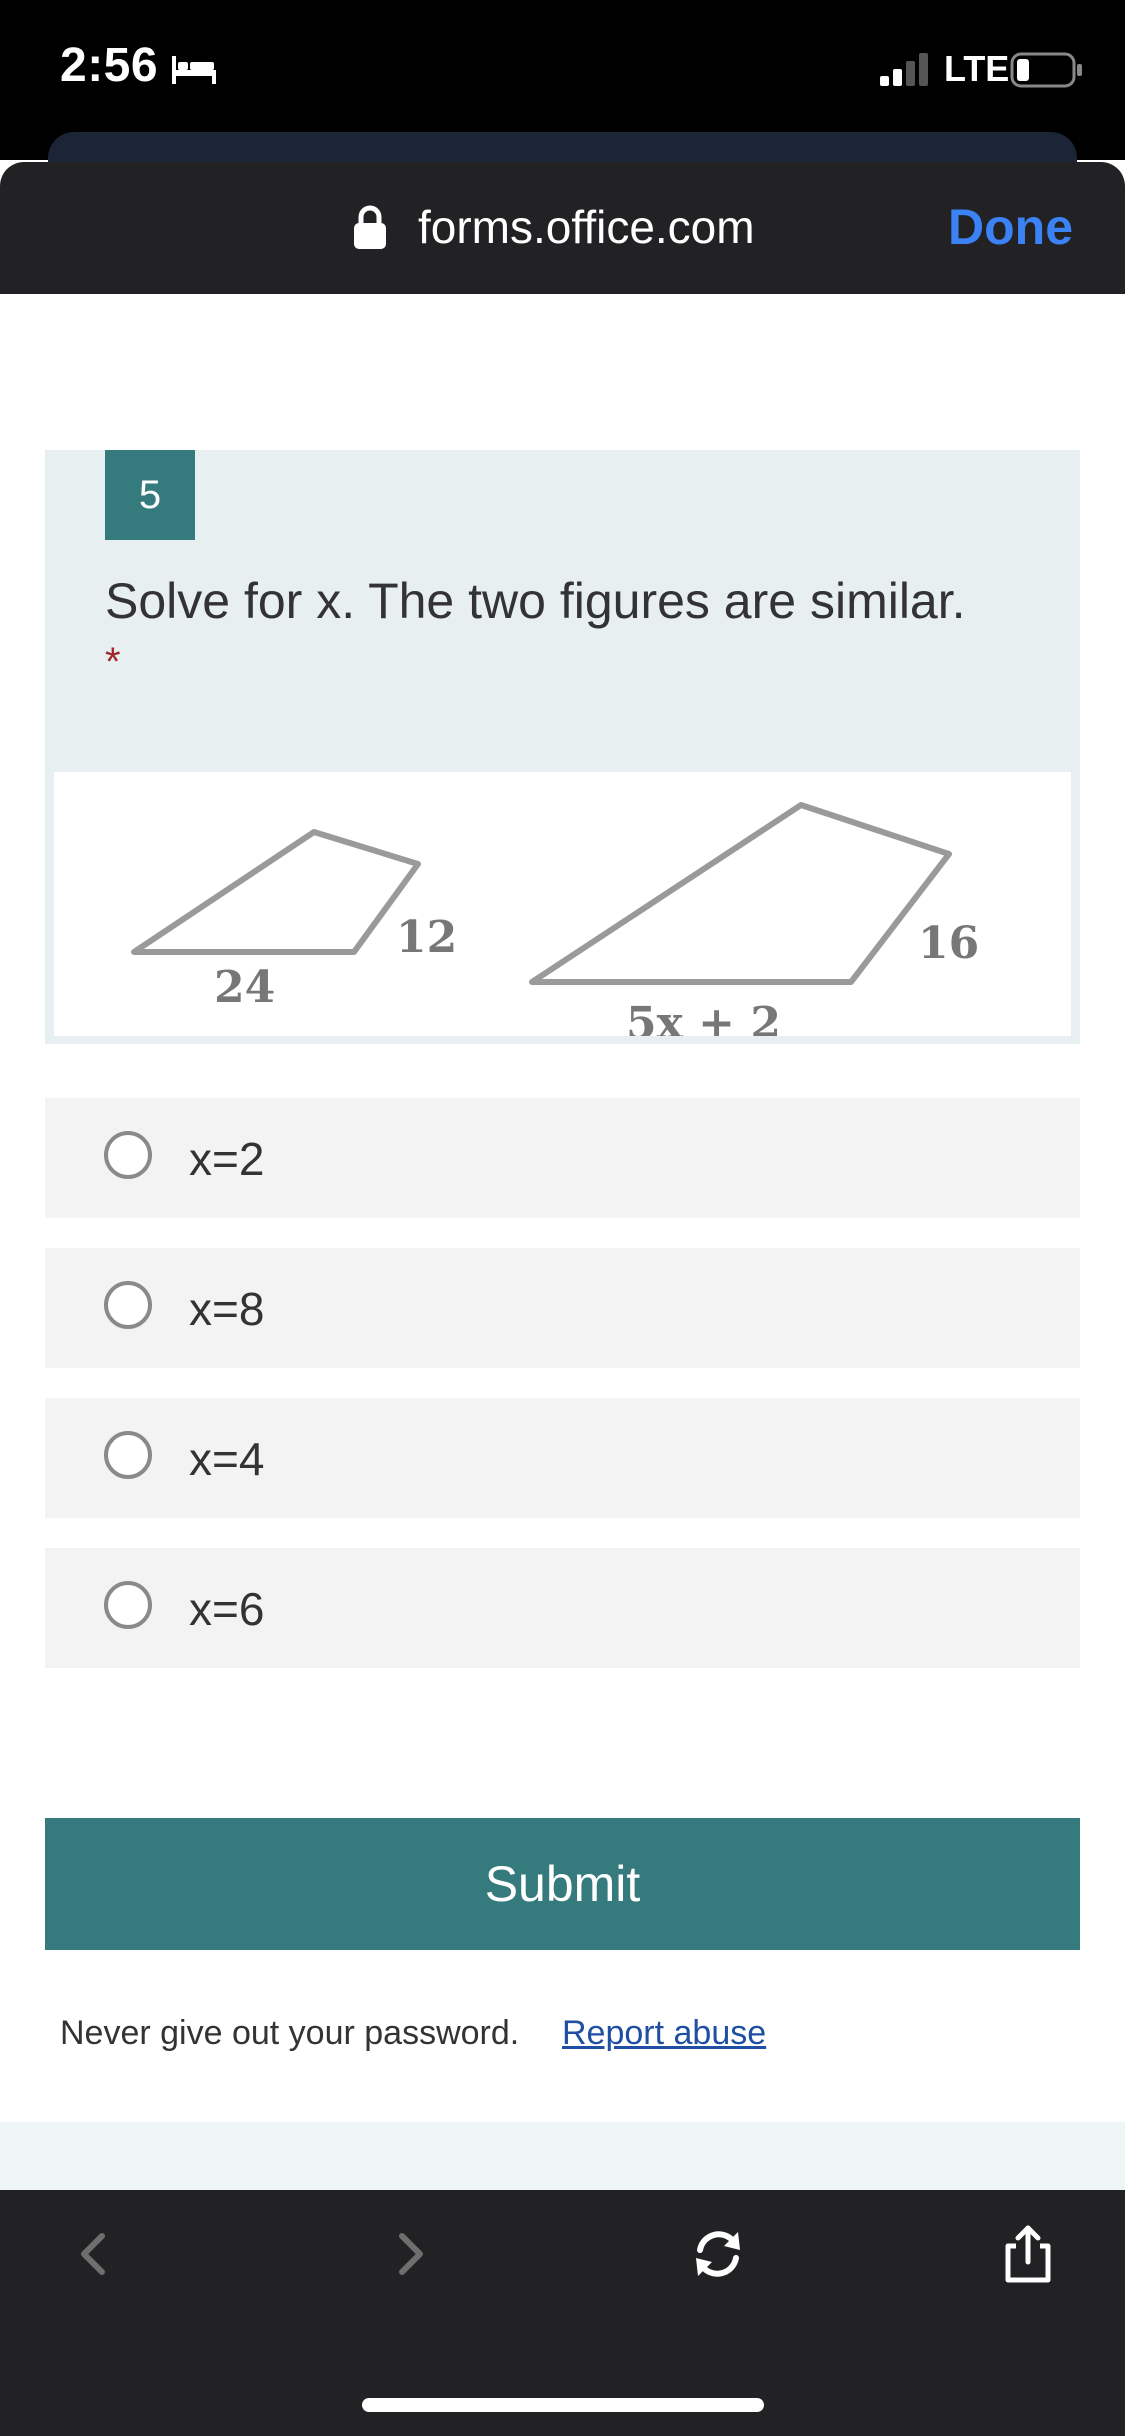 Image resolution: width=1125 pixels, height=2436 pixels. I want to click on large-quadrilateral, so click(740, 893).